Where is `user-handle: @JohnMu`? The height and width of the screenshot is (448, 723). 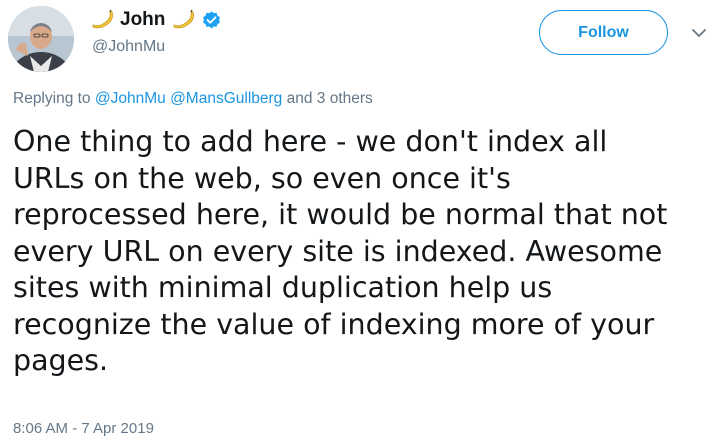 user-handle: @JohnMu is located at coordinates (128, 47).